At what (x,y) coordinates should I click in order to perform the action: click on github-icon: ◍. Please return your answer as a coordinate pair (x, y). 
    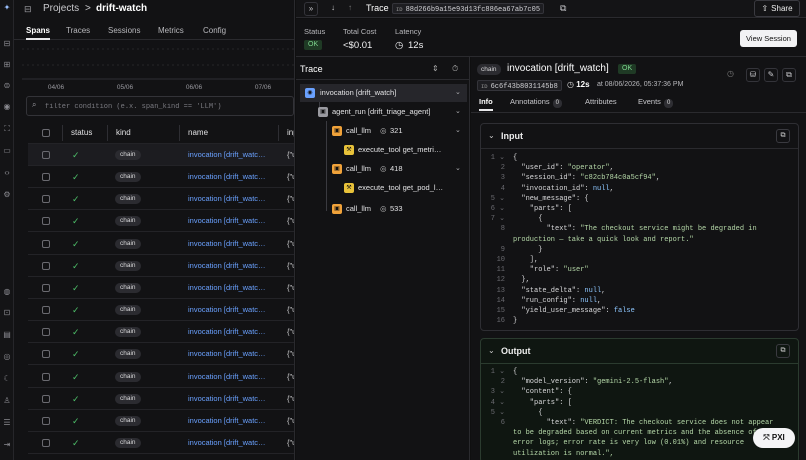
    Looking at the image, I should click on (7, 292).